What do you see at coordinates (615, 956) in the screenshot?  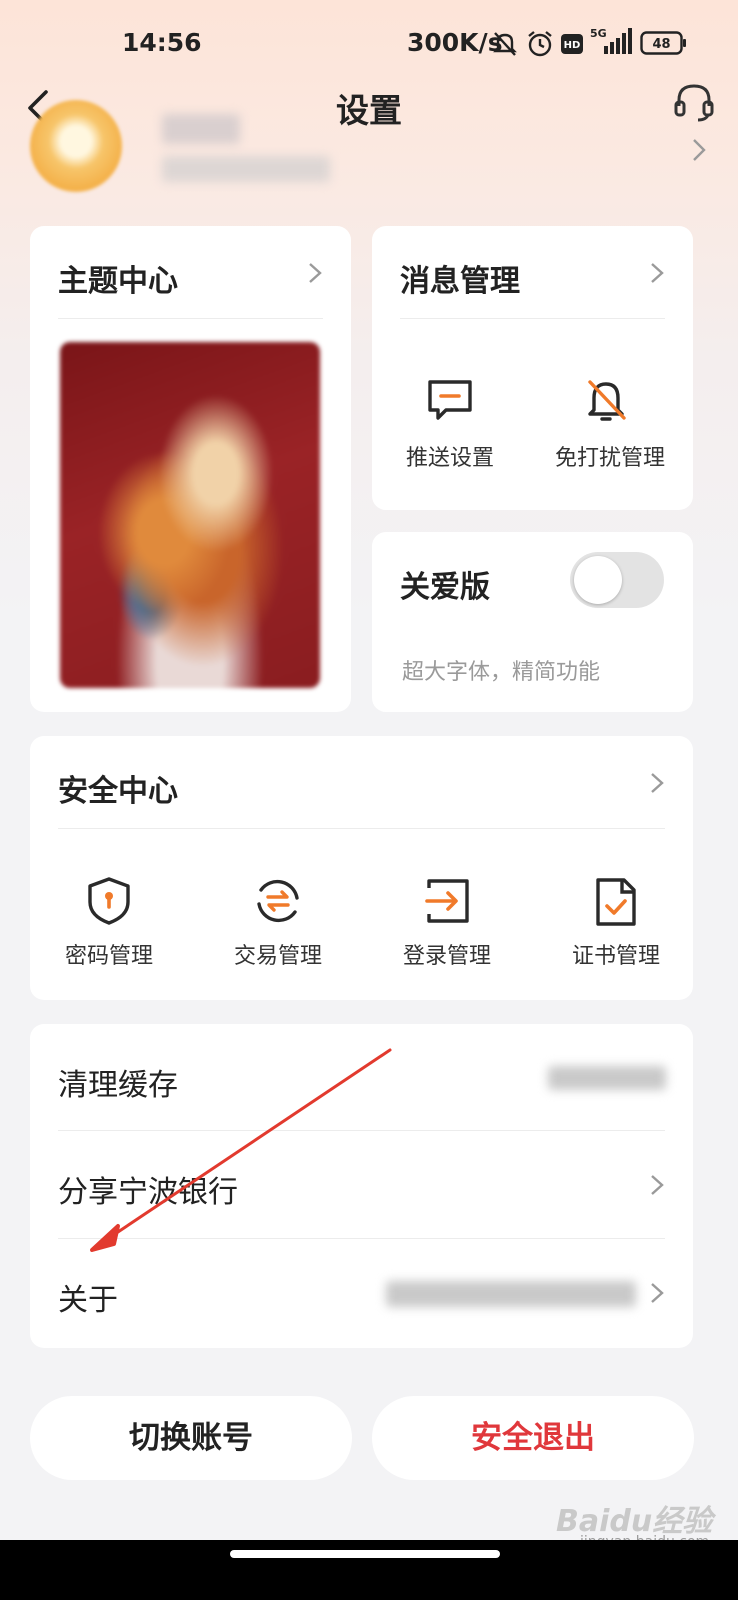 I see `certificate-management-label: 证书管理` at bounding box center [615, 956].